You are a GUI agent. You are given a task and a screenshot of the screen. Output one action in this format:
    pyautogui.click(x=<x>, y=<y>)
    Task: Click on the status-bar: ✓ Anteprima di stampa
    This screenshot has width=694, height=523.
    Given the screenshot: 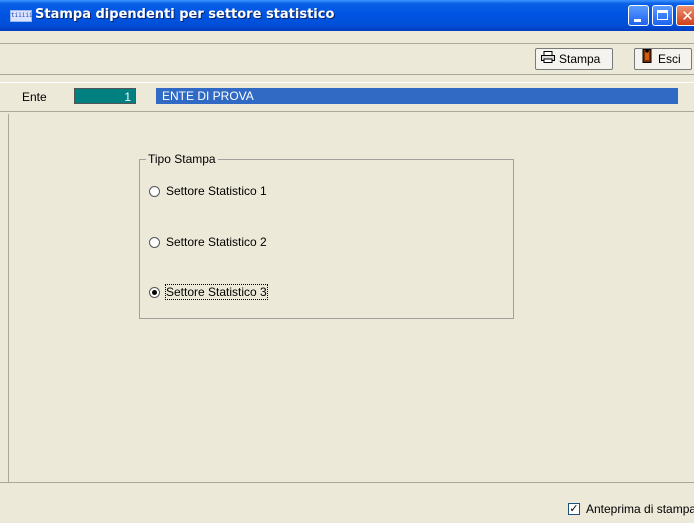 What is the action you would take?
    pyautogui.click(x=347, y=502)
    